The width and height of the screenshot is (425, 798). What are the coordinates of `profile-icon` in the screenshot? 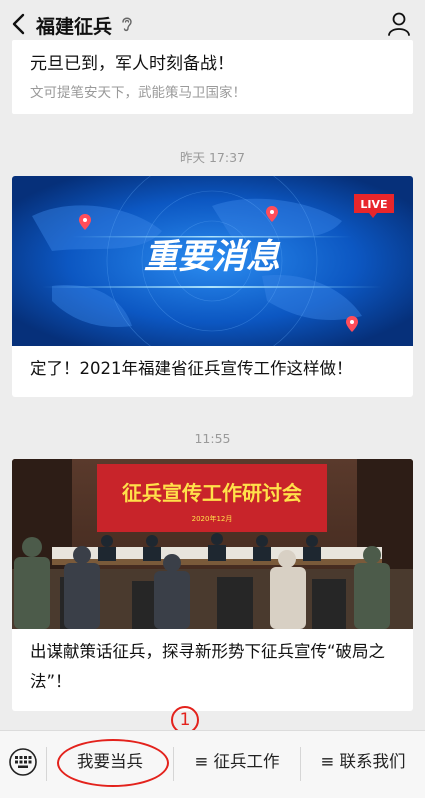 It's located at (399, 24).